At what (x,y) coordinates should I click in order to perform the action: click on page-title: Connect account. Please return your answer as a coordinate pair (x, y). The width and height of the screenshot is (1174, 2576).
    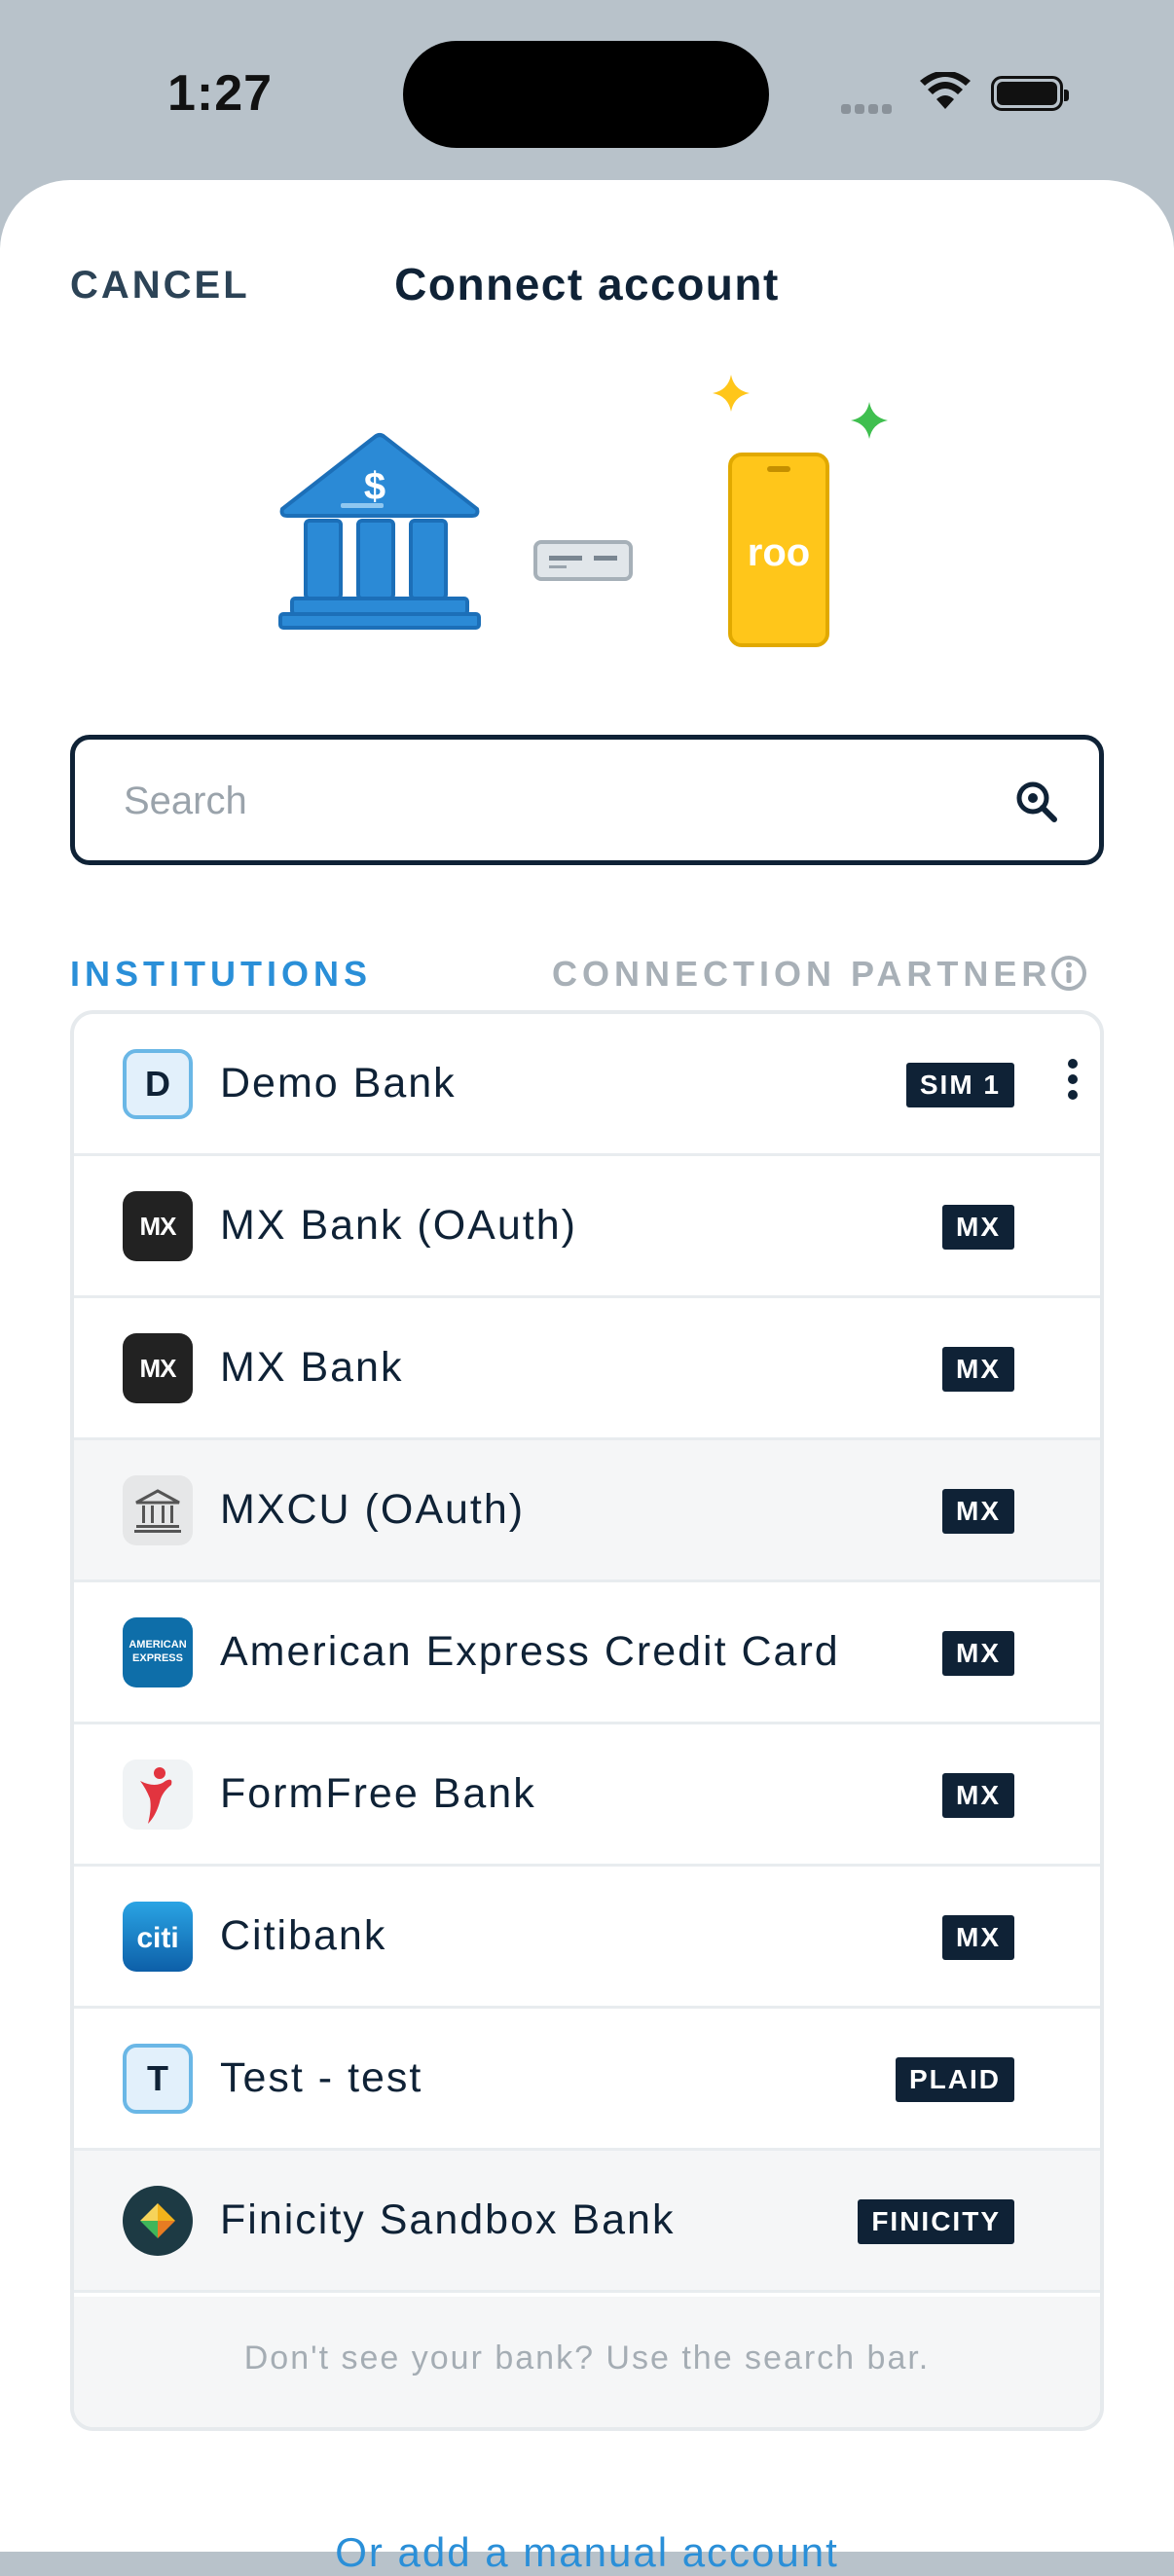
    Looking at the image, I should click on (587, 284).